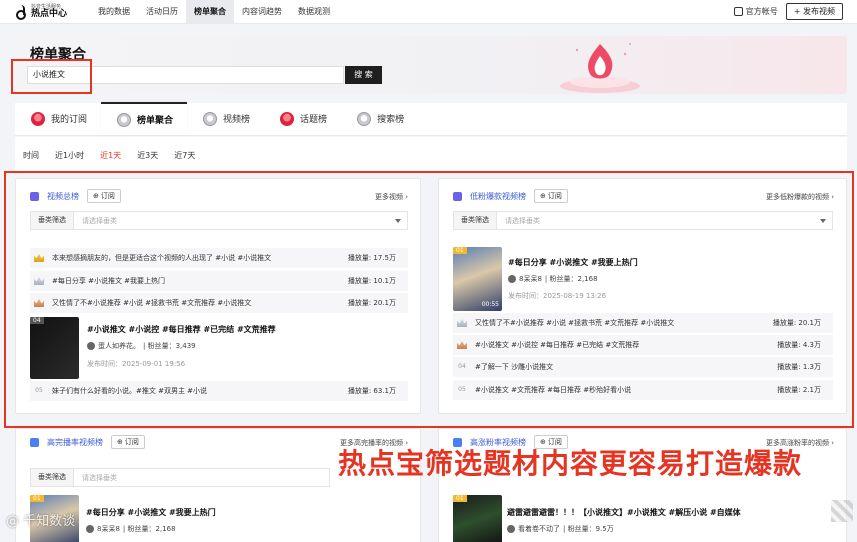  Describe the element at coordinates (391, 197) in the screenshot. I see `more-videos-link: 更多视频 ›` at that location.